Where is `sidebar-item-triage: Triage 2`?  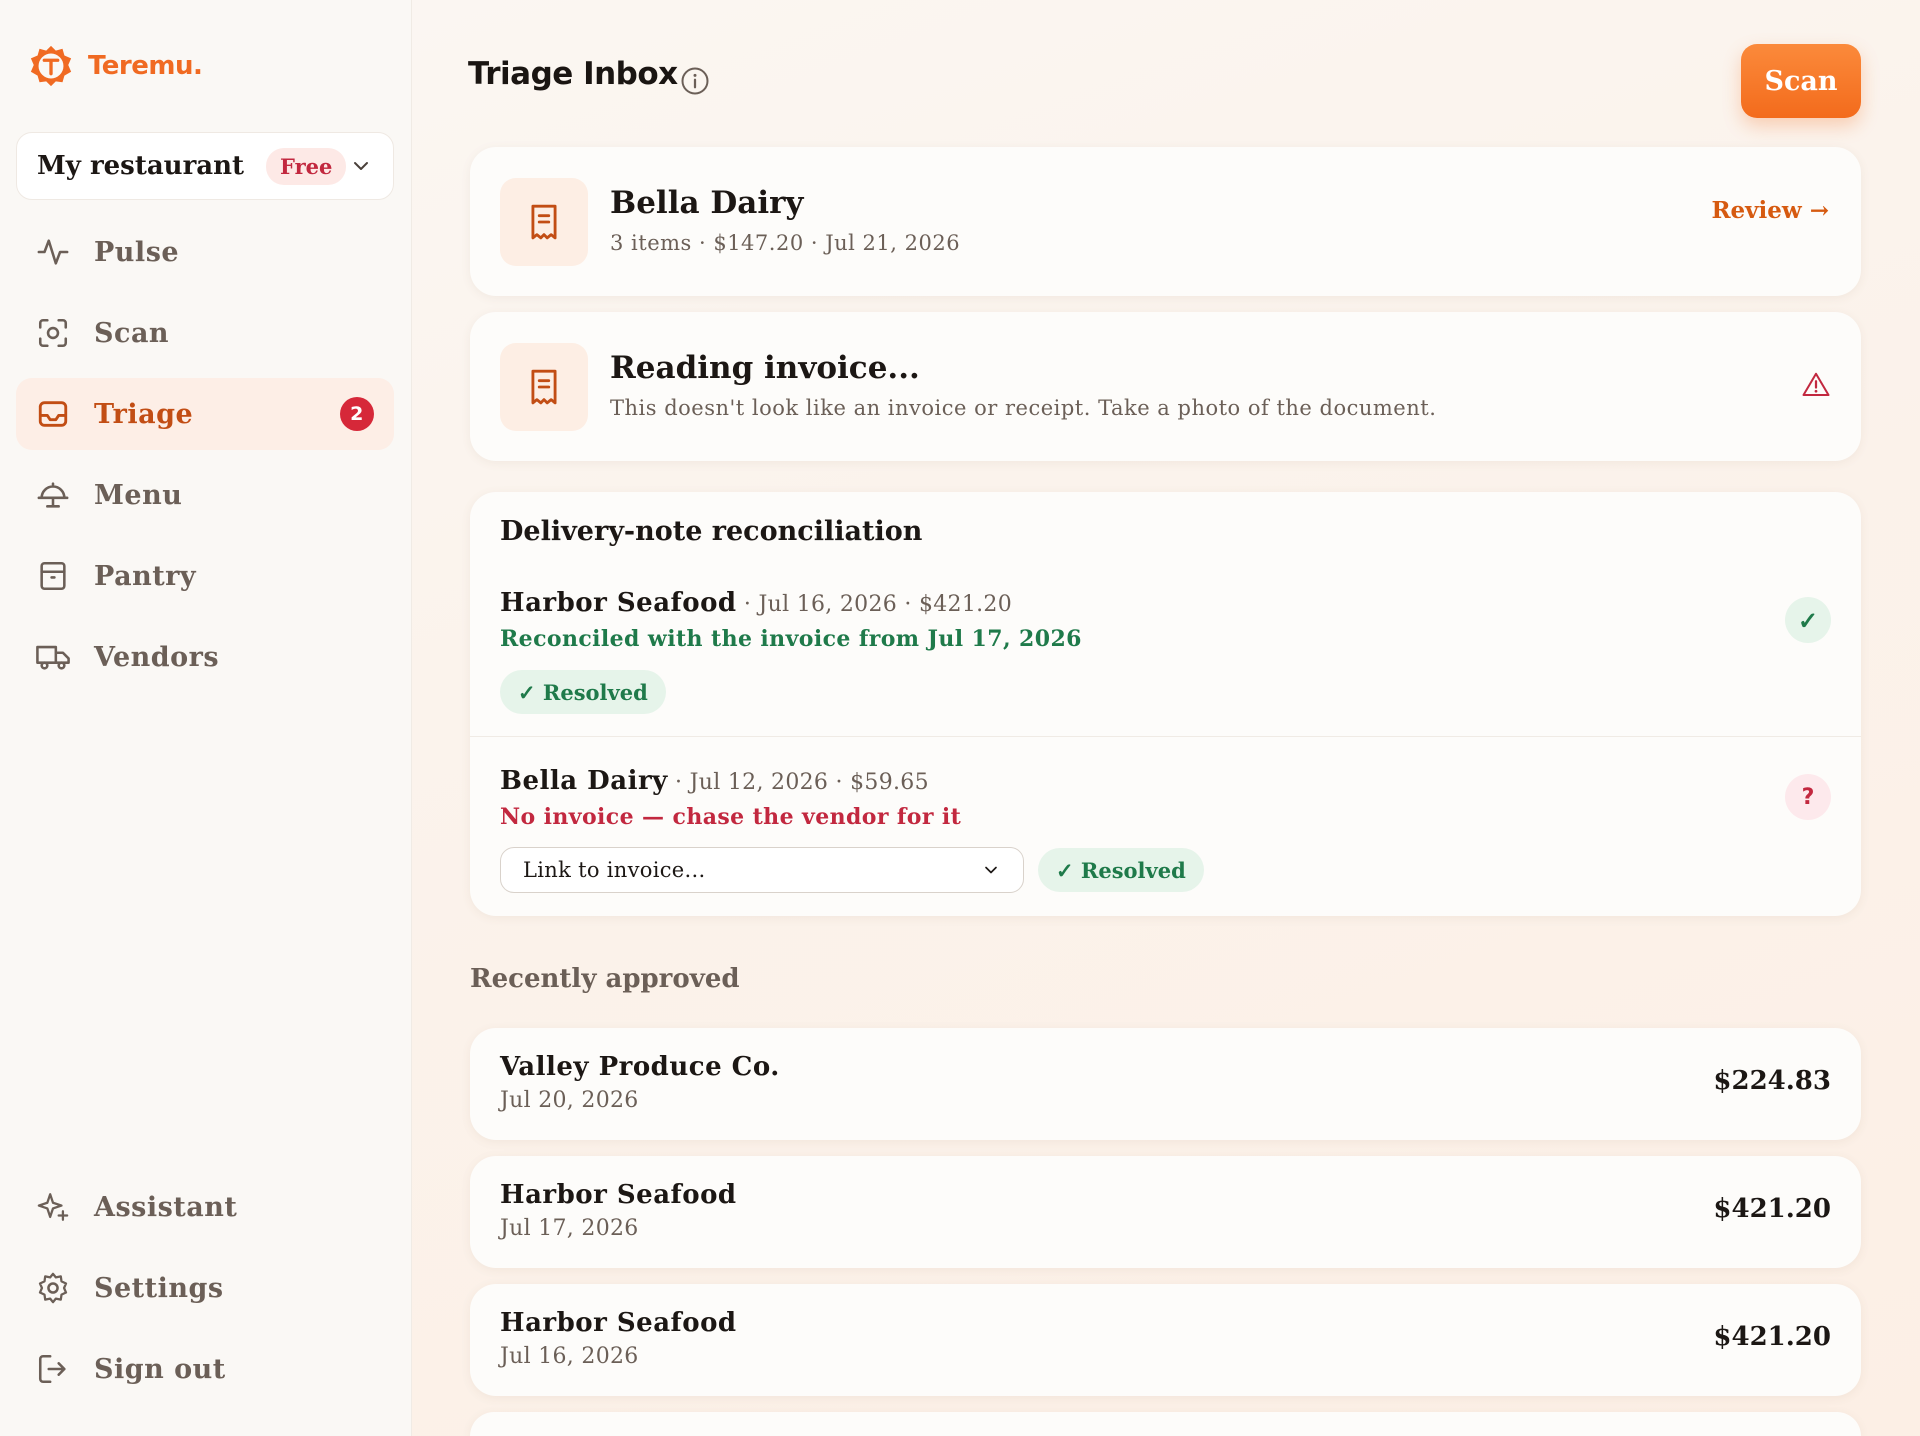
sidebar-item-triage: Triage 2 is located at coordinates (205, 414).